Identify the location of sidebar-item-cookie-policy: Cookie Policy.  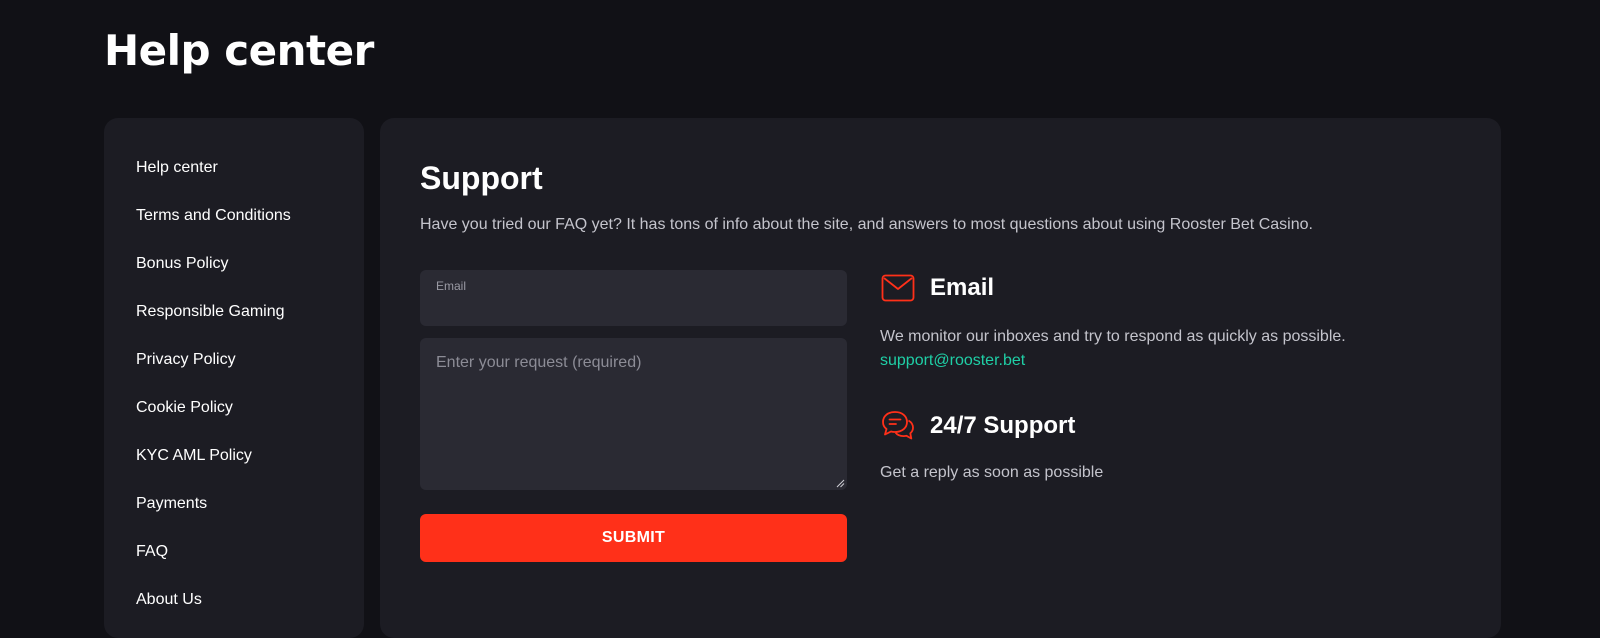
(234, 408).